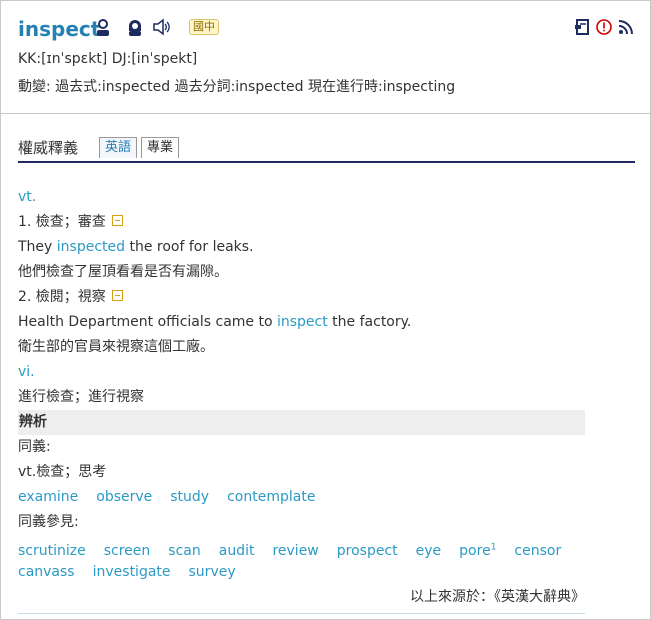 The width and height of the screenshot is (651, 620). What do you see at coordinates (46, 572) in the screenshot?
I see `see-also-link: canvass` at bounding box center [46, 572].